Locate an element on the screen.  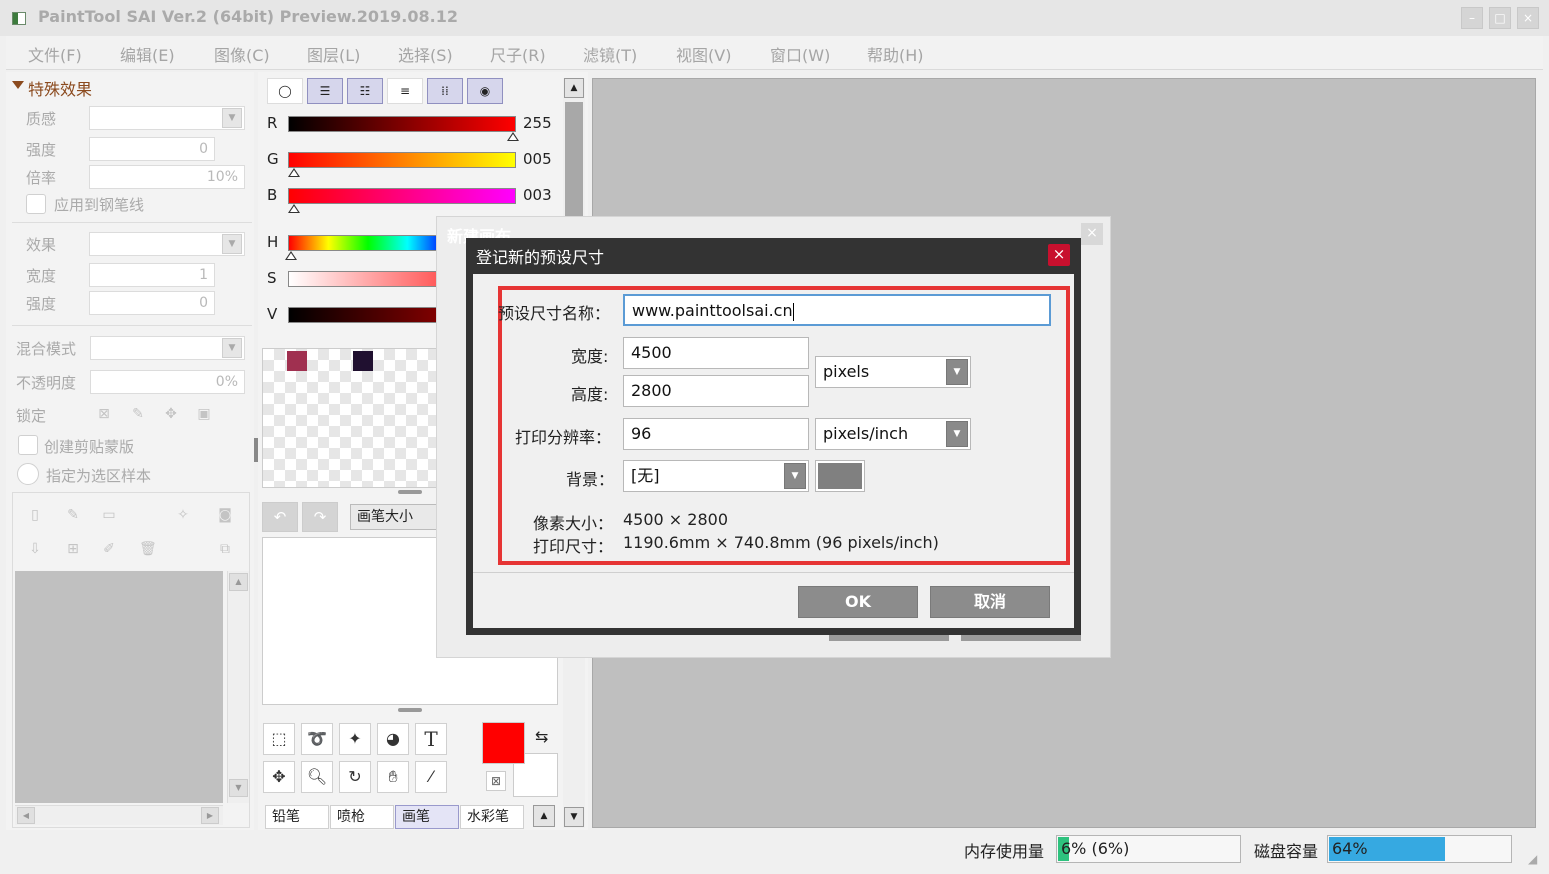
g-slider-handle is located at coordinates (294, 172).